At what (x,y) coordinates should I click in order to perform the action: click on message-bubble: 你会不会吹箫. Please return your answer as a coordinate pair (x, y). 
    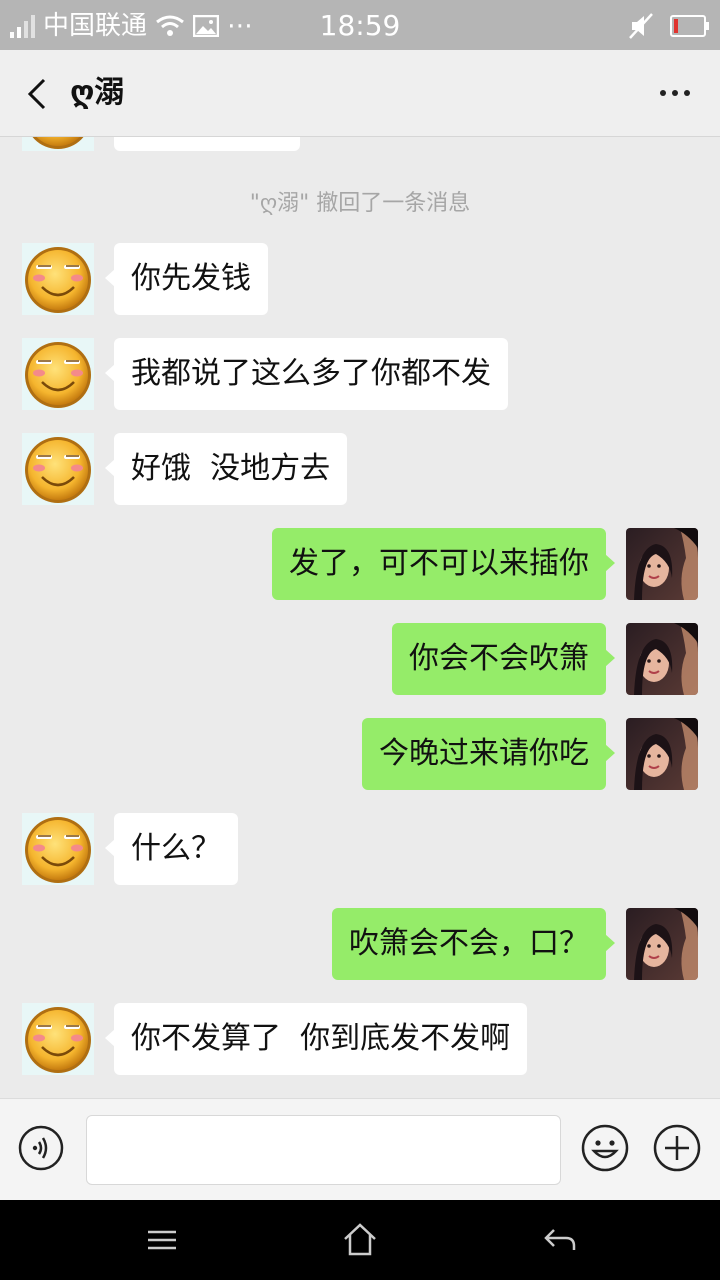
    Looking at the image, I should click on (503, 659).